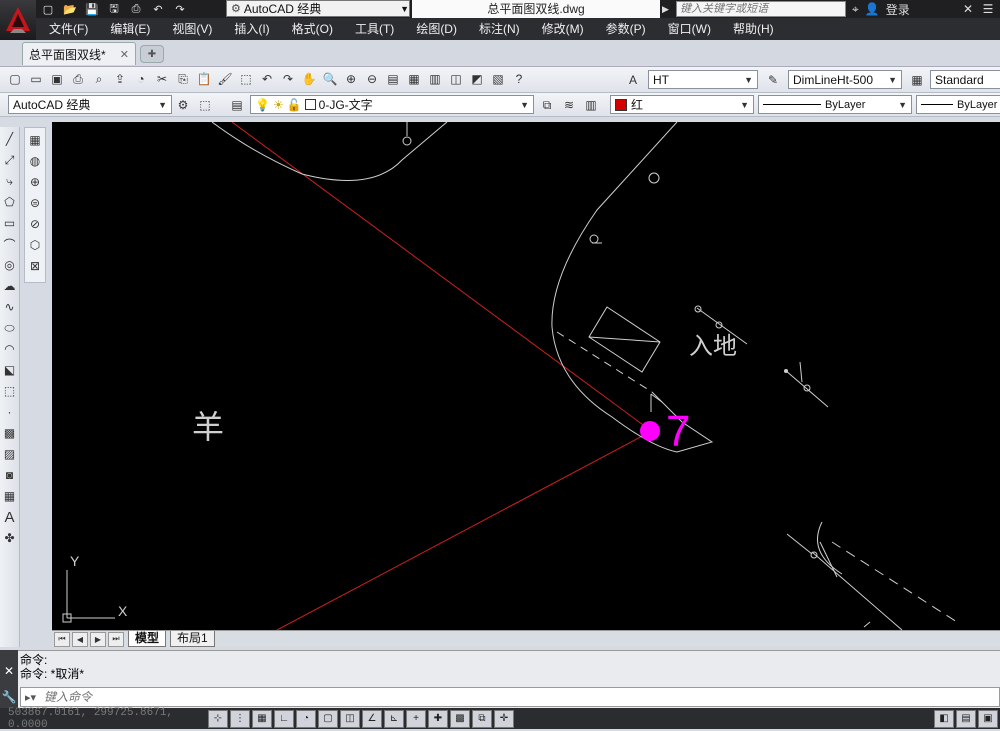 The image size is (1000, 731). What do you see at coordinates (456, 79) in the screenshot?
I see `sheet-set-icon: ◫` at bounding box center [456, 79].